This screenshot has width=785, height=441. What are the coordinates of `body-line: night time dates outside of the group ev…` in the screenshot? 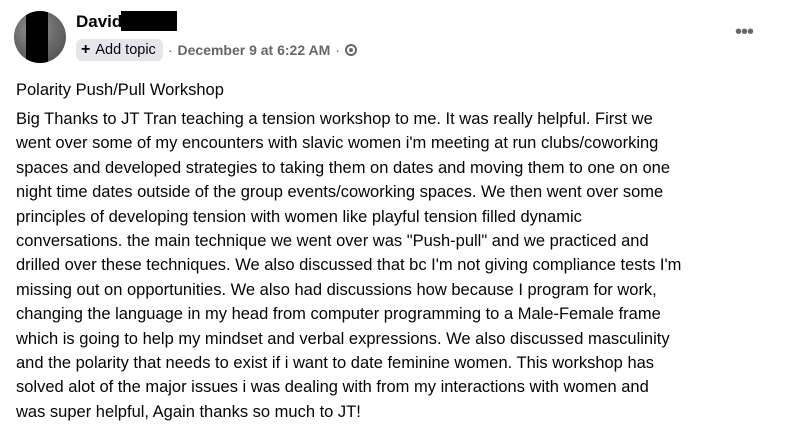 It's located at (340, 192).